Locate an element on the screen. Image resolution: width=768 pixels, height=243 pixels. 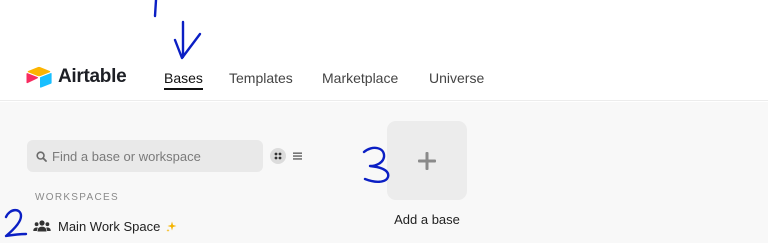
search-icon is located at coordinates (41, 156).